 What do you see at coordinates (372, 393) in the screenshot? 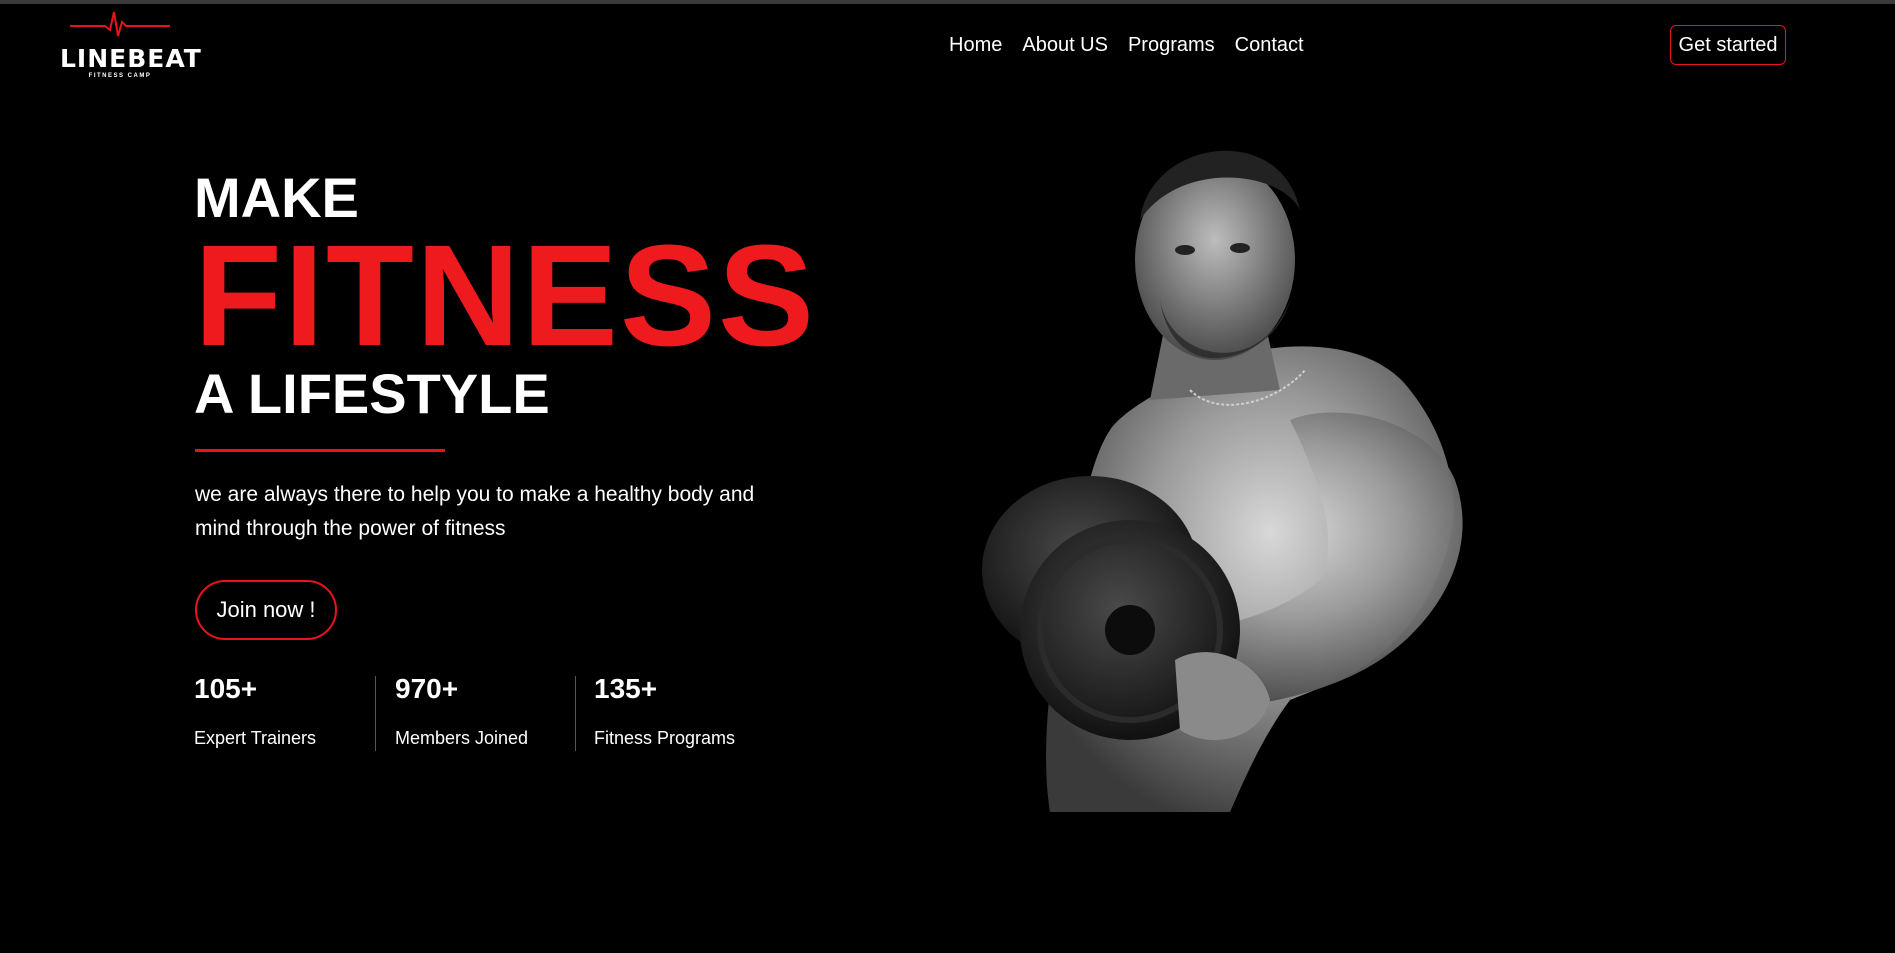
I see `hero-heading-line3: A LIFESTYLE` at bounding box center [372, 393].